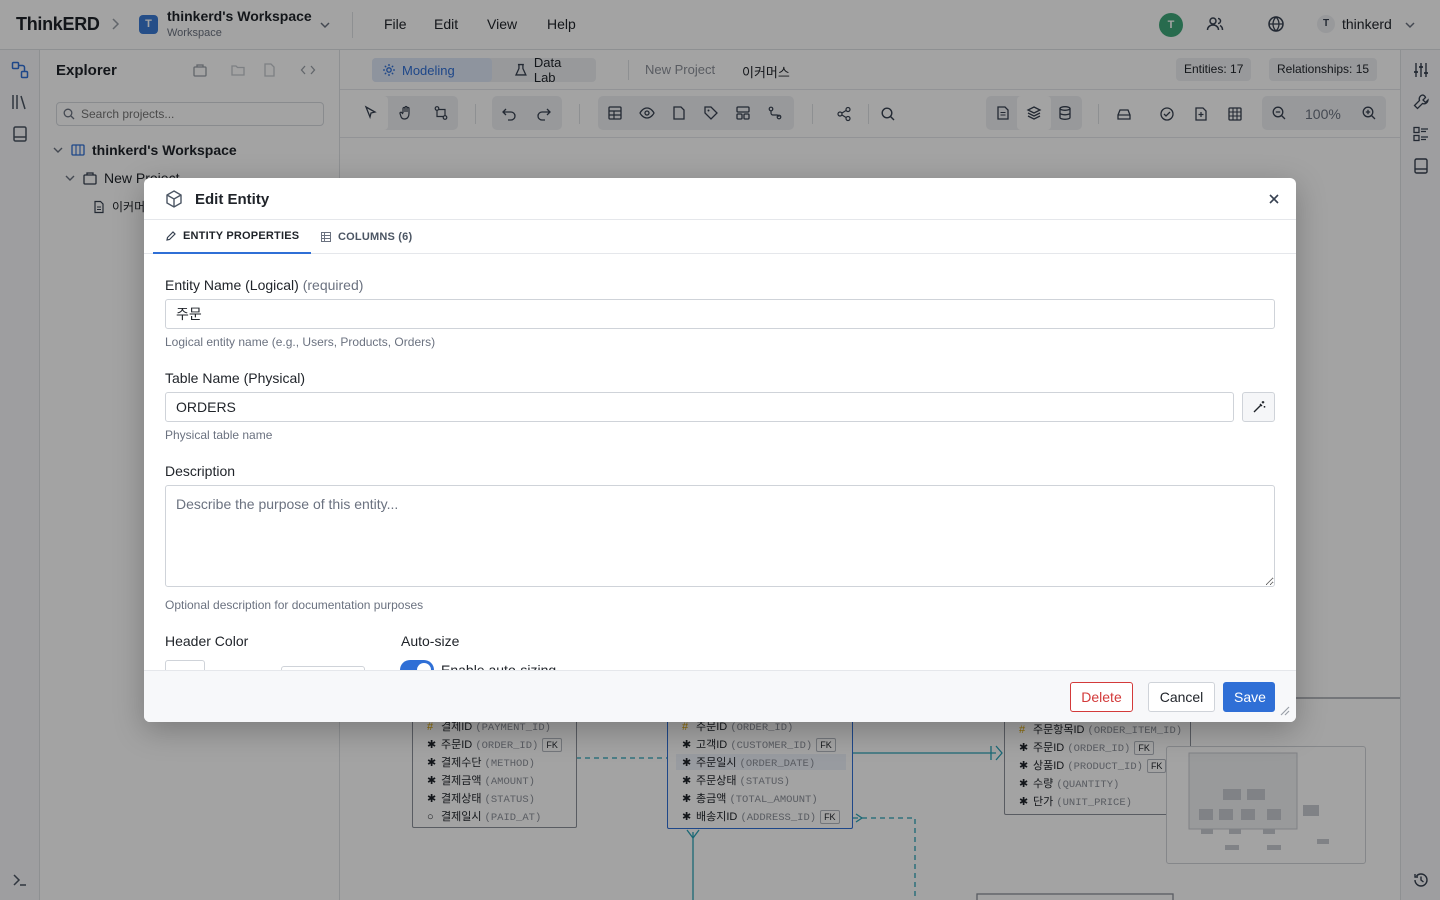 The width and height of the screenshot is (1440, 900). What do you see at coordinates (235, 378) in the screenshot?
I see `physical-name-label: Table Name (Physical)` at bounding box center [235, 378].